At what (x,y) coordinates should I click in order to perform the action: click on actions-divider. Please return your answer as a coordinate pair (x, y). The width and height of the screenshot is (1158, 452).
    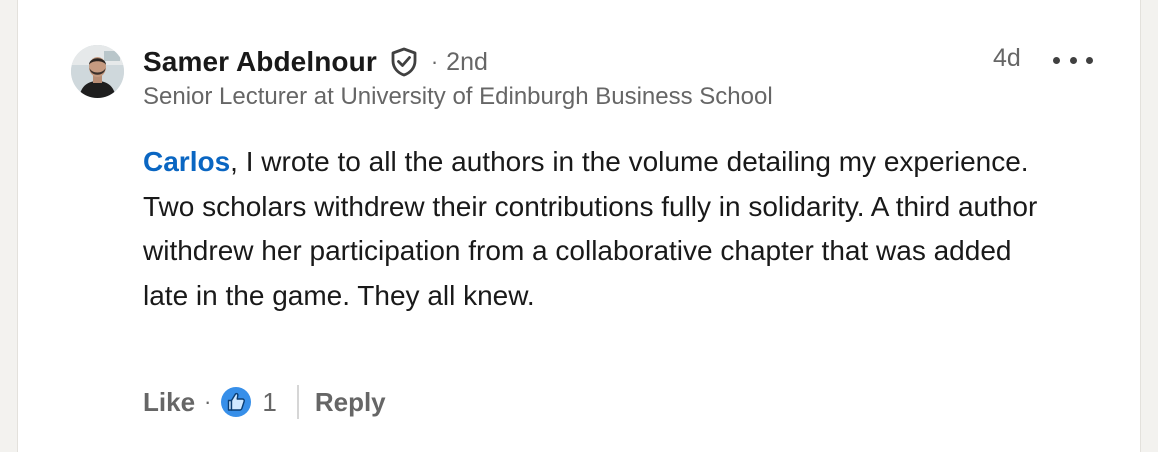
    Looking at the image, I should click on (297, 402).